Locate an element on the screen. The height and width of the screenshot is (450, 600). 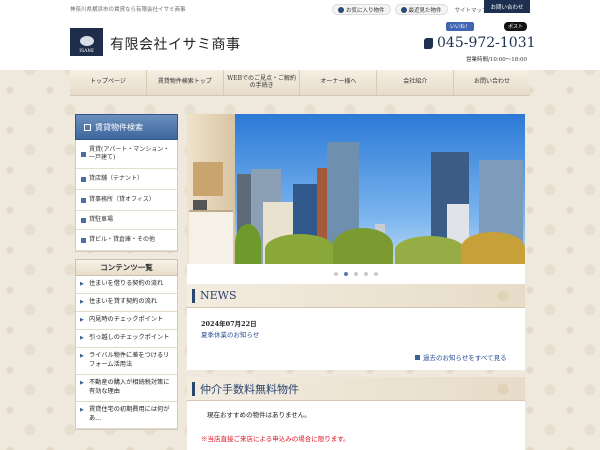
sidebar-item-tenant: 貸店舗（テナント） is located at coordinates (126, 179).